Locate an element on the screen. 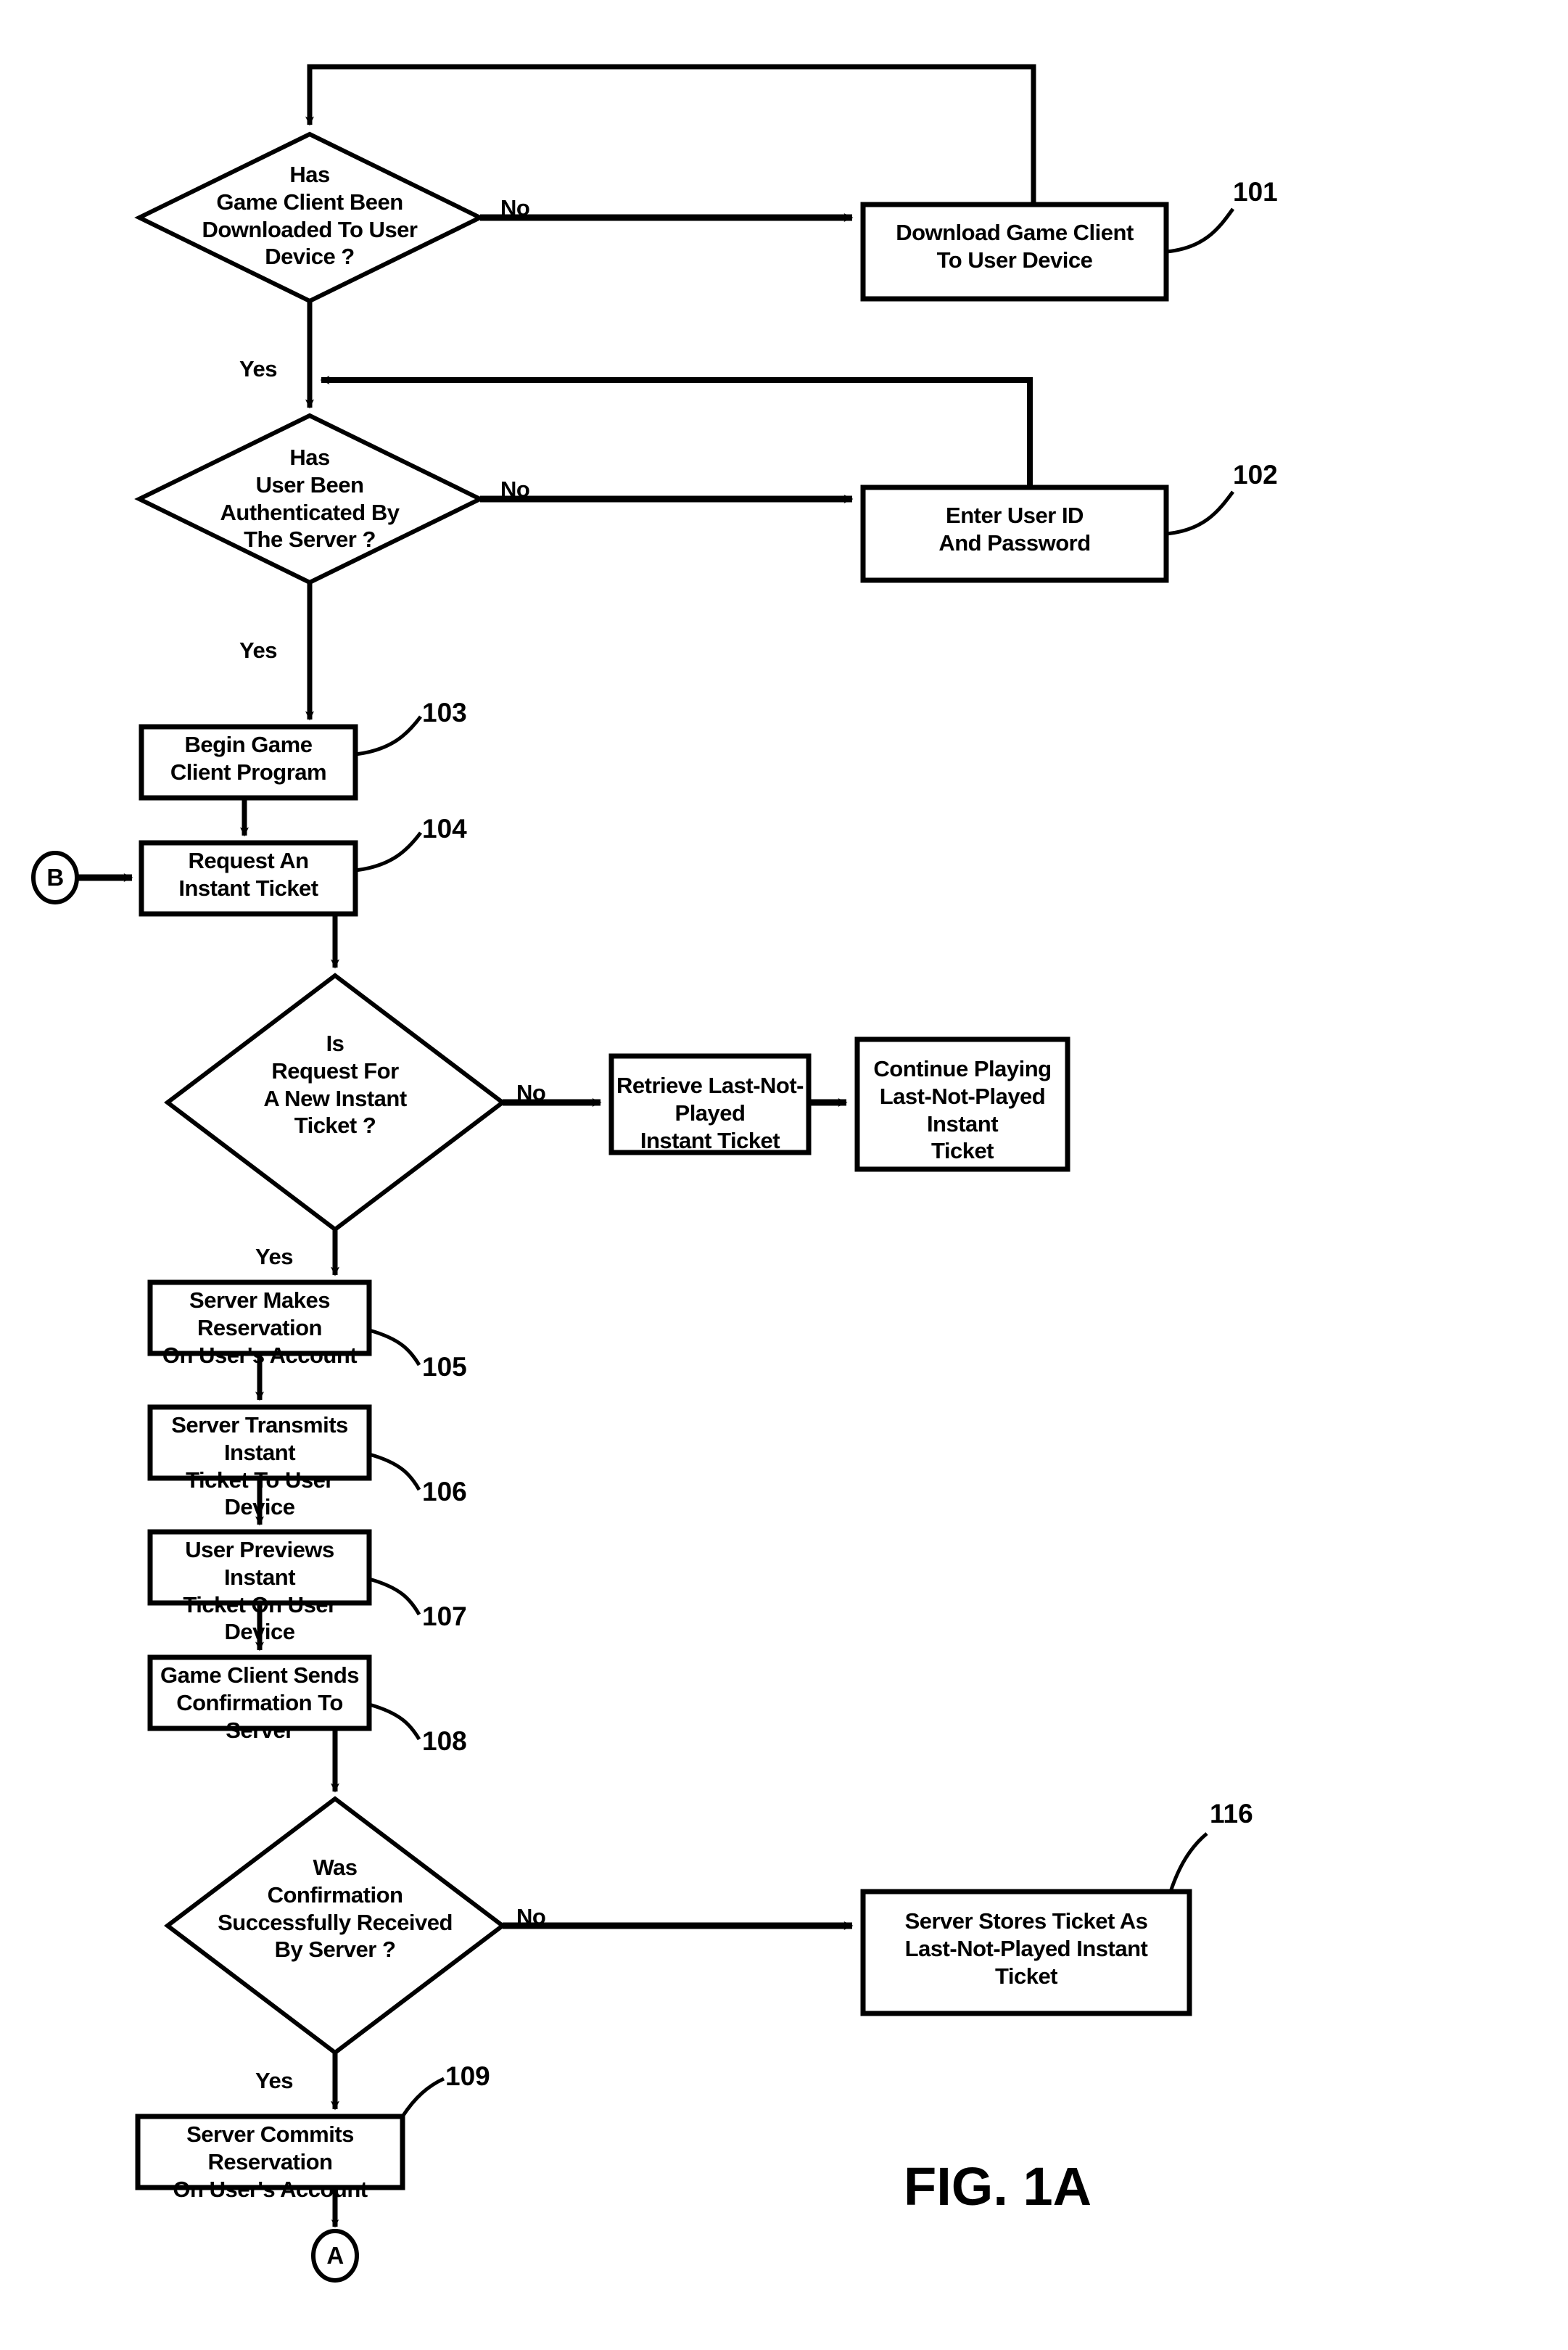 This screenshot has height=2350, width=1568. ref-numeral-107: 107 is located at coordinates (444, 1616).